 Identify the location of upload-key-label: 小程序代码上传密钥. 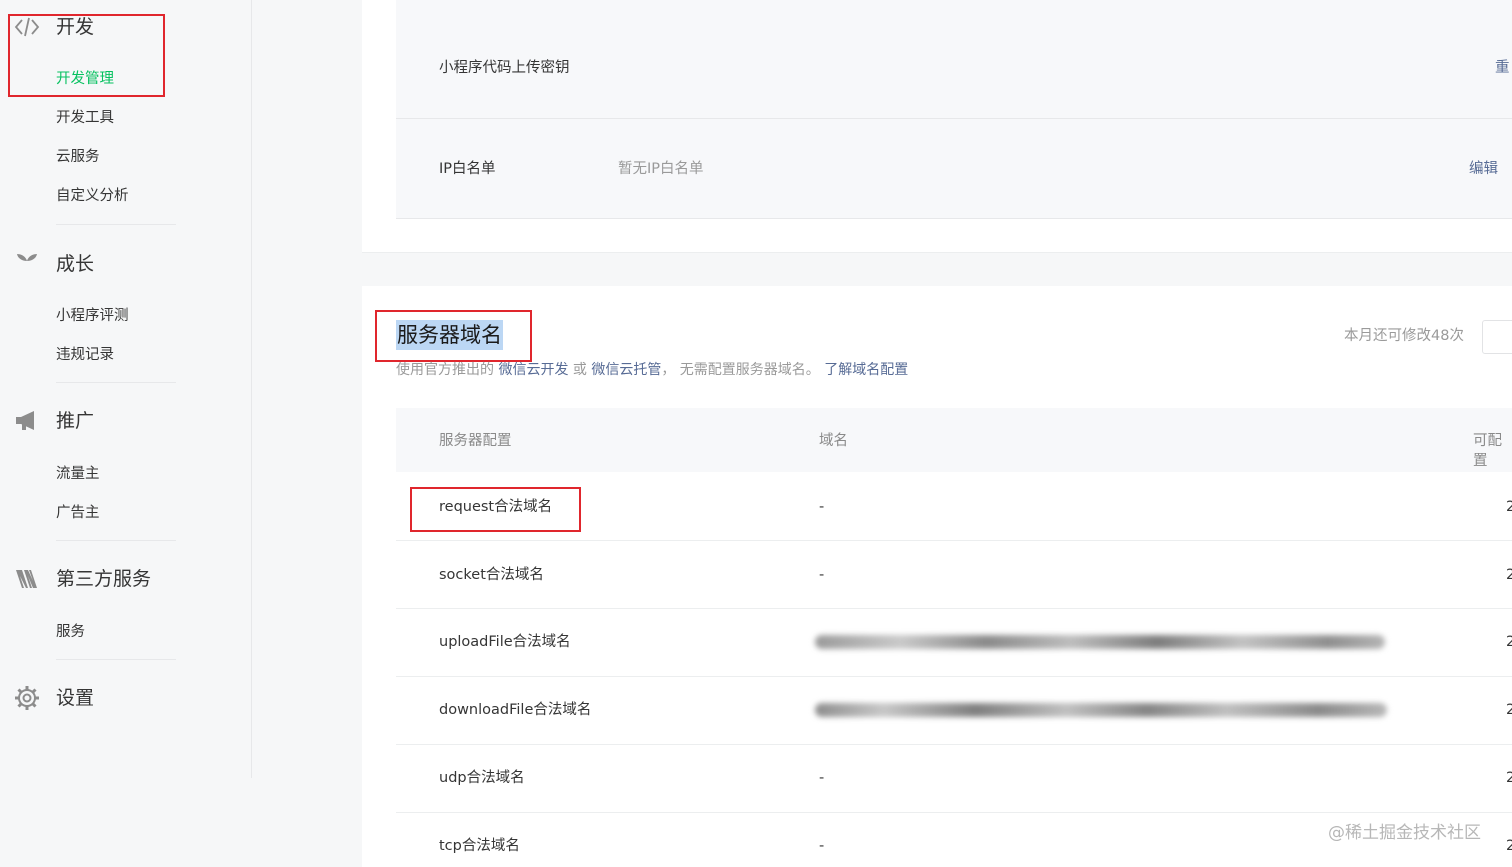
(504, 68).